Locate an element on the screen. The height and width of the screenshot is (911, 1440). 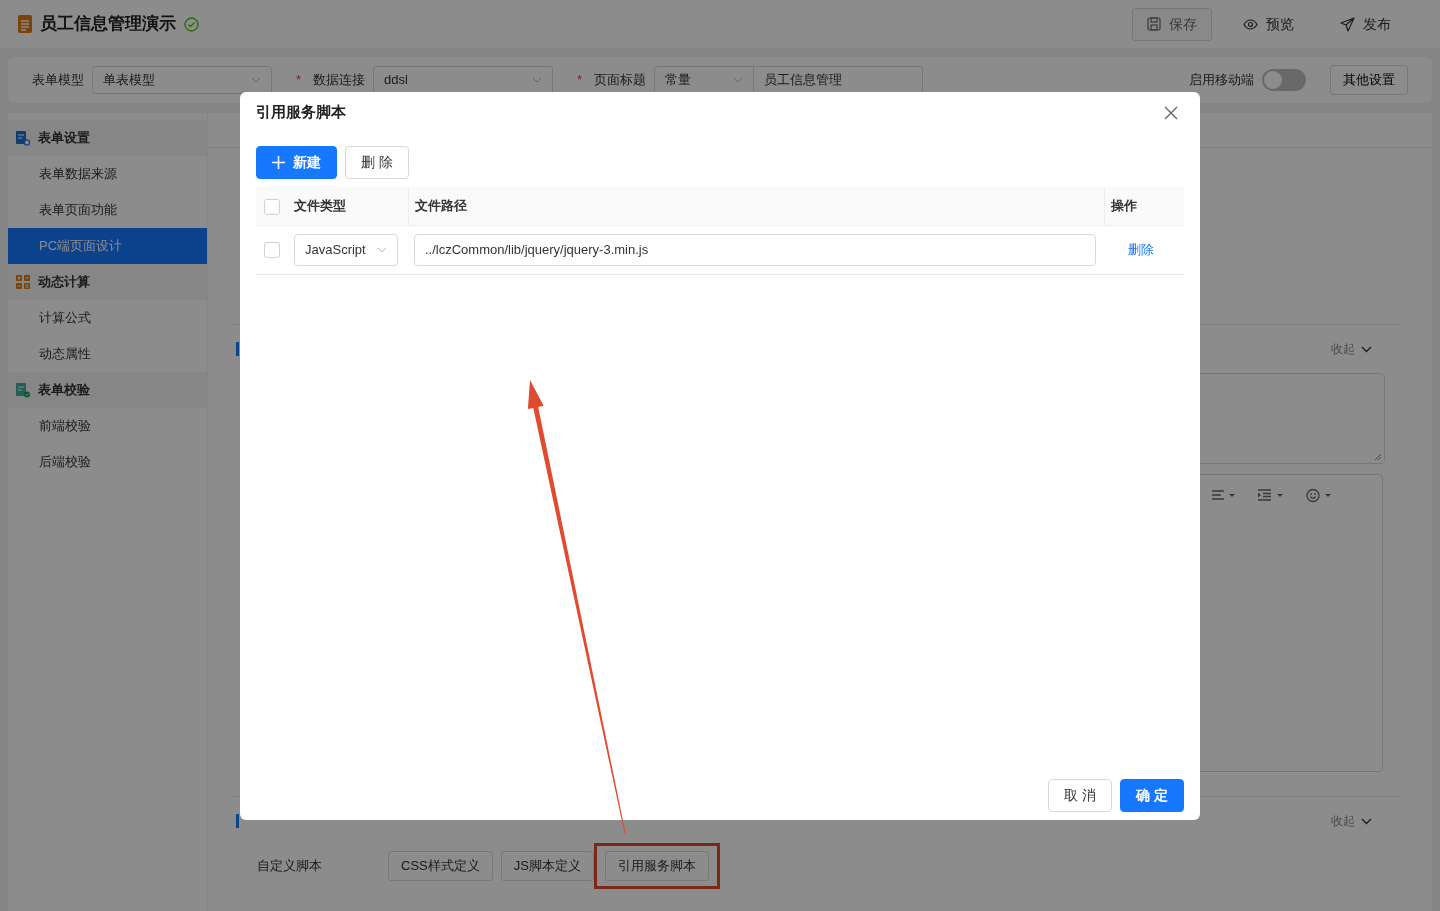
select-field: 常量 is located at coordinates (704, 80).